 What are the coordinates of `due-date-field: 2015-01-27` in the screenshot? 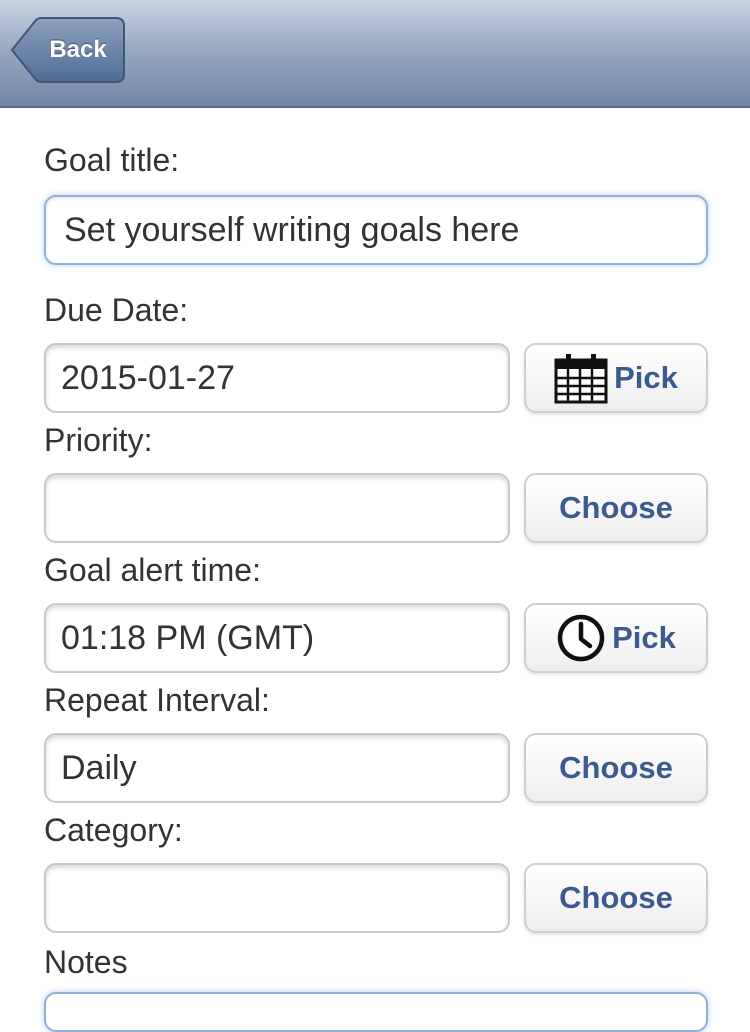 It's located at (277, 378).